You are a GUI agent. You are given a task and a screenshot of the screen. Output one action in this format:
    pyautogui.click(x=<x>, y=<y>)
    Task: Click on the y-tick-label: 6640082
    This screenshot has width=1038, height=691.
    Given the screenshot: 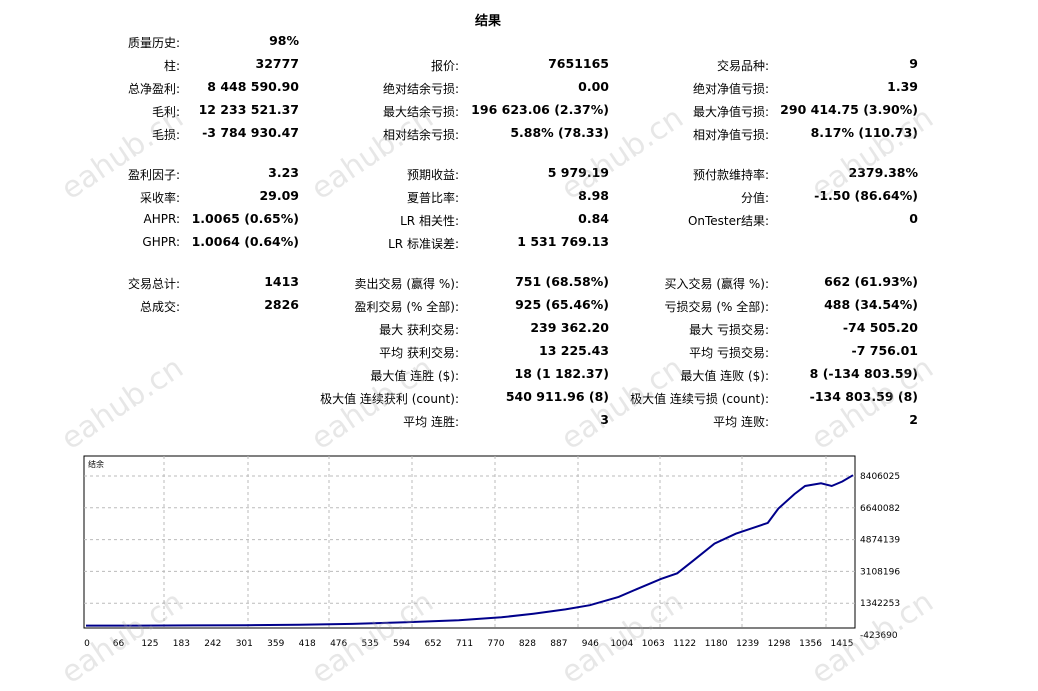 What is the action you would take?
    pyautogui.click(x=880, y=509)
    